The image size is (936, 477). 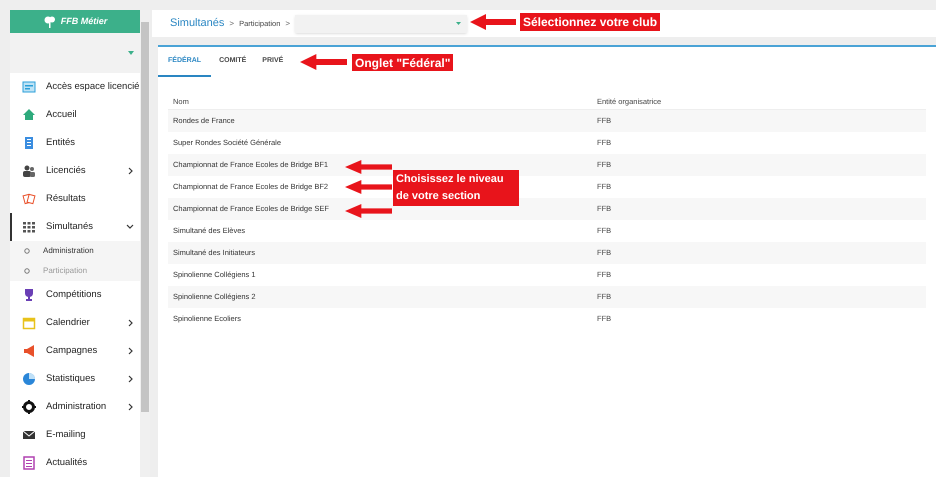 I want to click on logo-text: FFB Métier, so click(x=84, y=21).